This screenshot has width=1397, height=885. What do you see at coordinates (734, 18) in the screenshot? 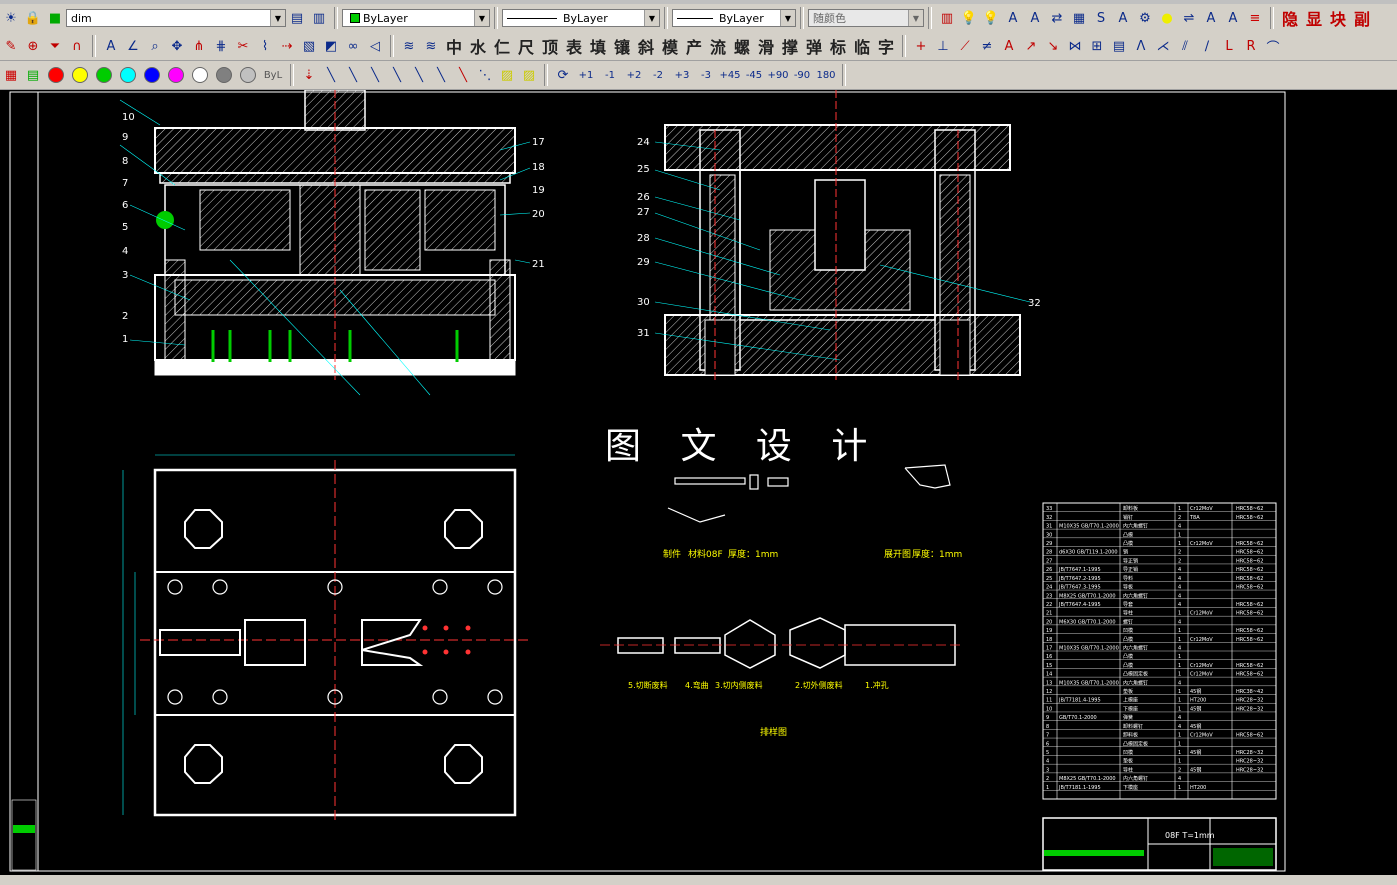
I see `lineweight-select: ByLayer ▼` at bounding box center [734, 18].